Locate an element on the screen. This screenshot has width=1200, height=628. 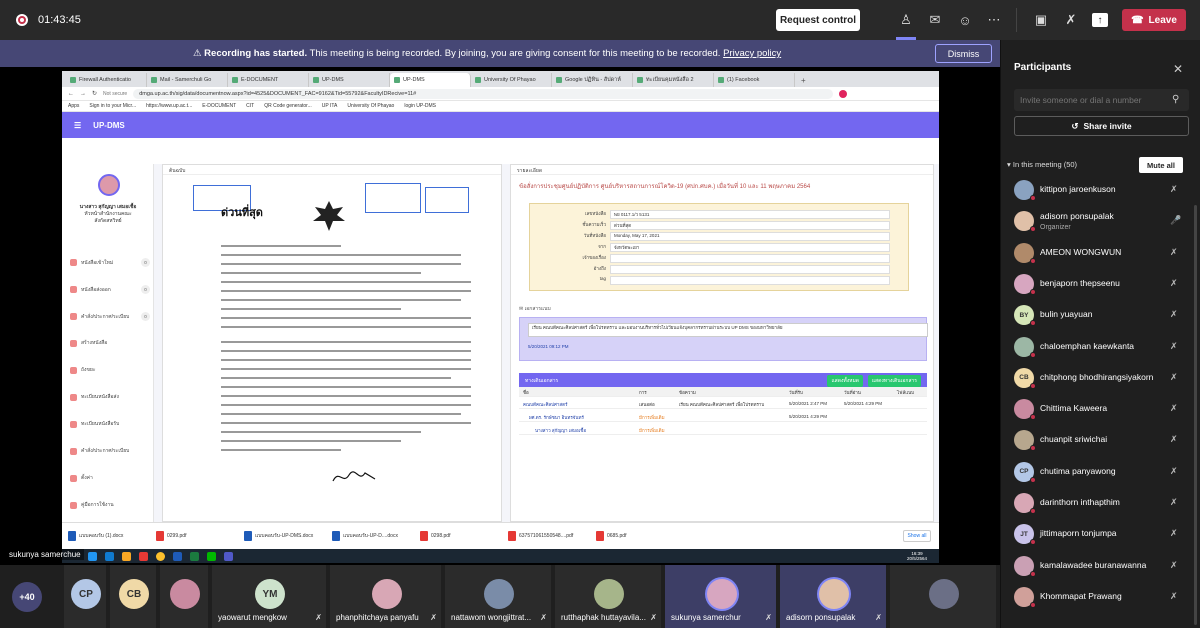
dms-menu-item: คำสั่ง/ประกาศ/ระเบียบ 0 is located at coordinates (110, 316).